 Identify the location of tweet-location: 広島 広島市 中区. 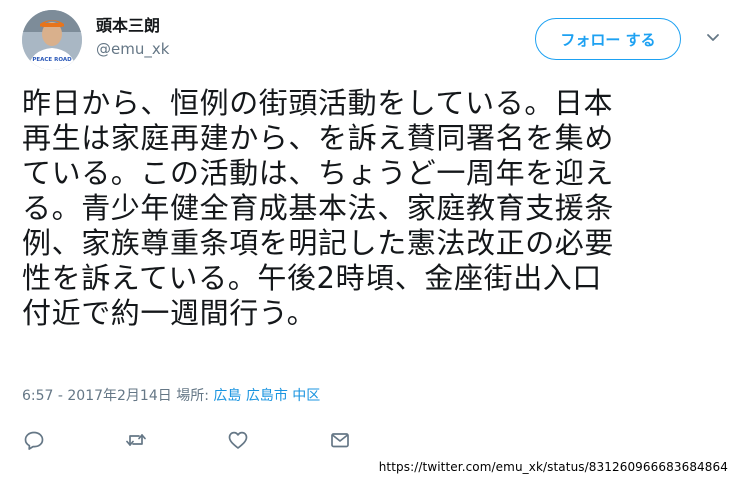
(266, 396).